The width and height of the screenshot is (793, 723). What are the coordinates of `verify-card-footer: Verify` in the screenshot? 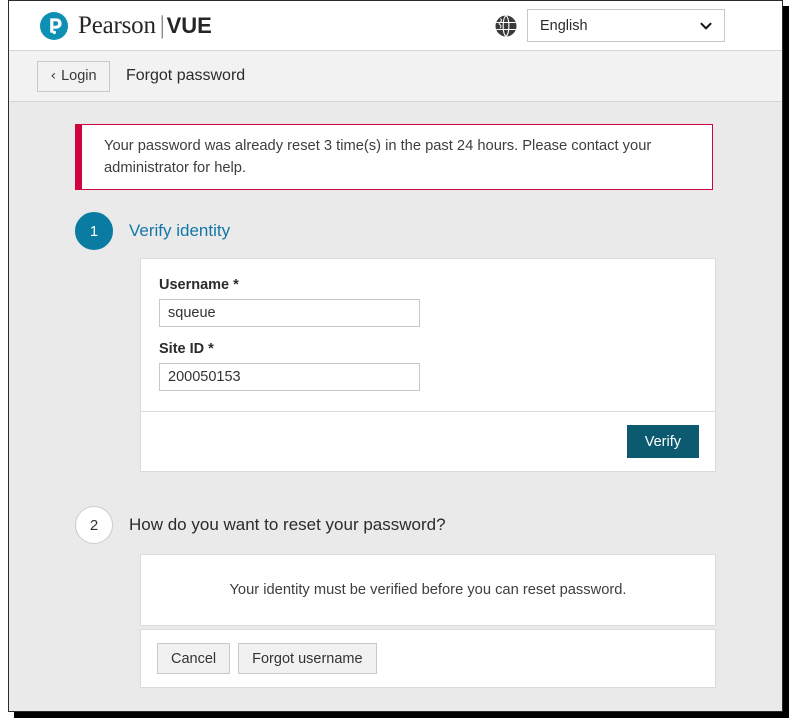 It's located at (428, 441).